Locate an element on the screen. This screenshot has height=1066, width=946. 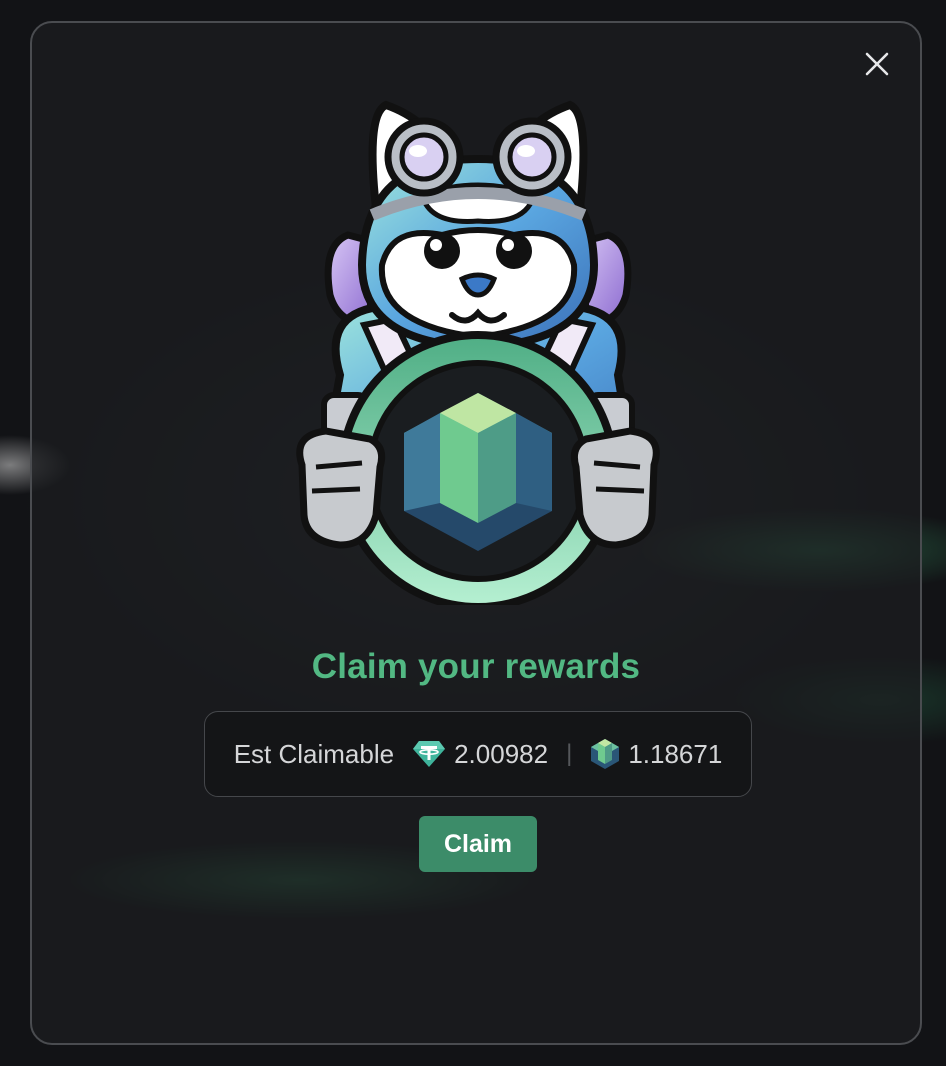
claim-button: Claim is located at coordinates (478, 844).